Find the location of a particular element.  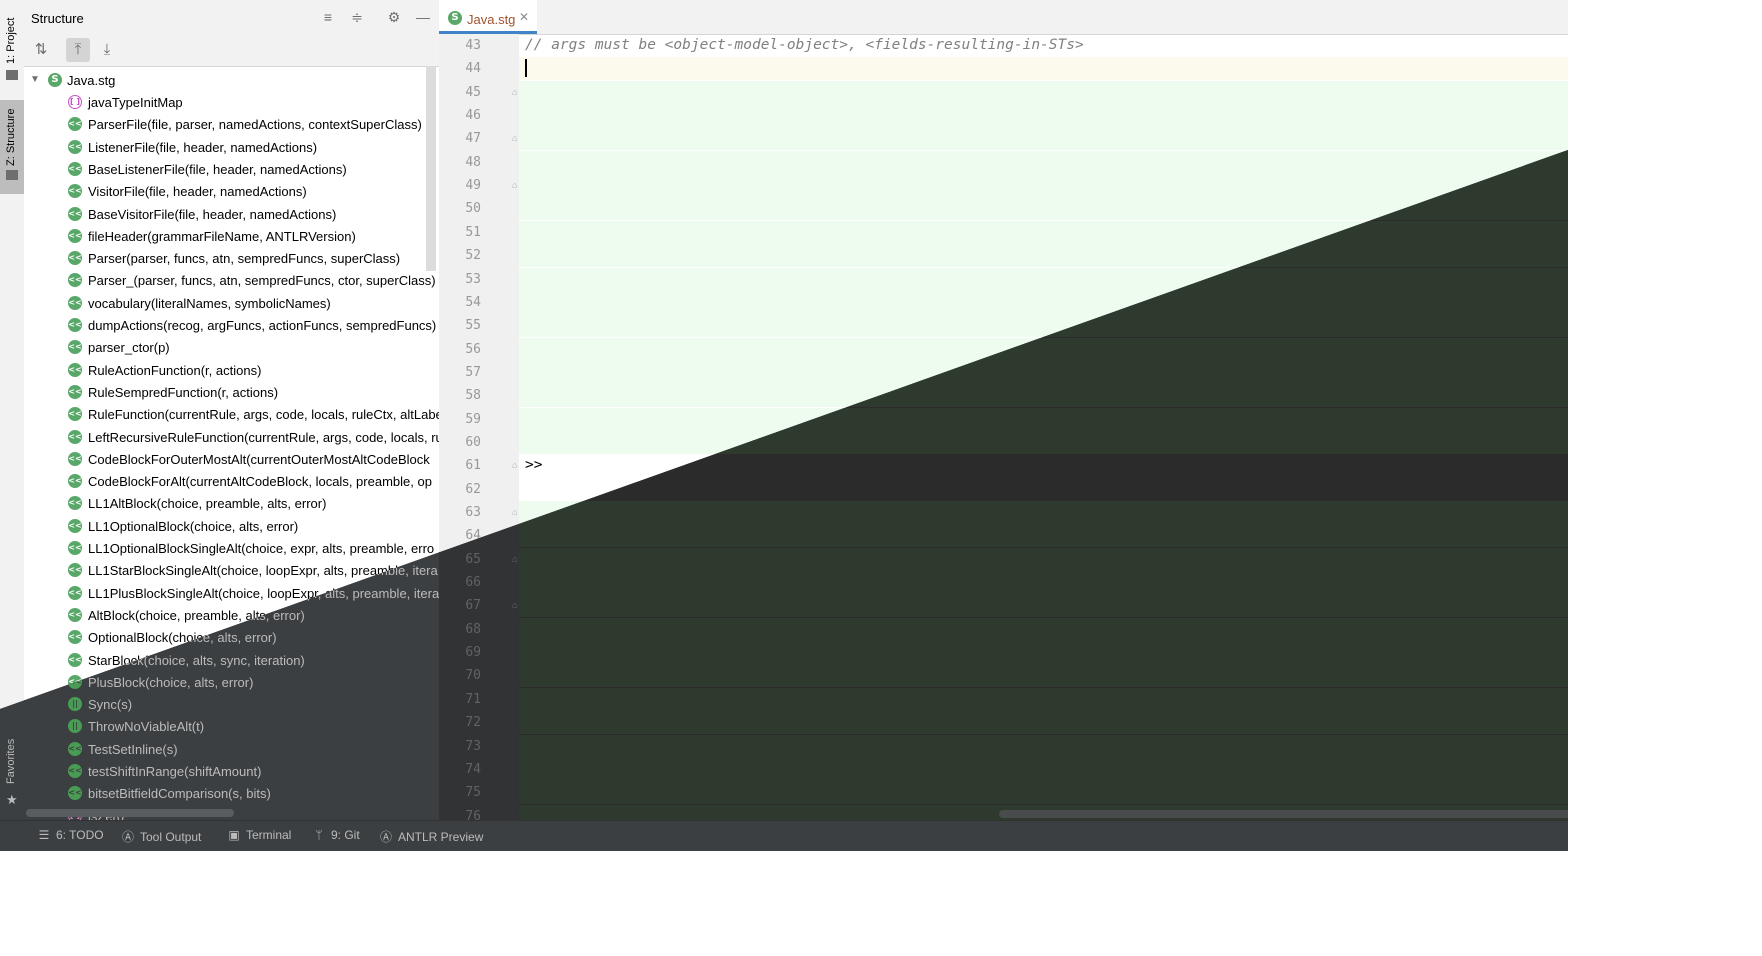

line-number: 69 is located at coordinates (473, 653).